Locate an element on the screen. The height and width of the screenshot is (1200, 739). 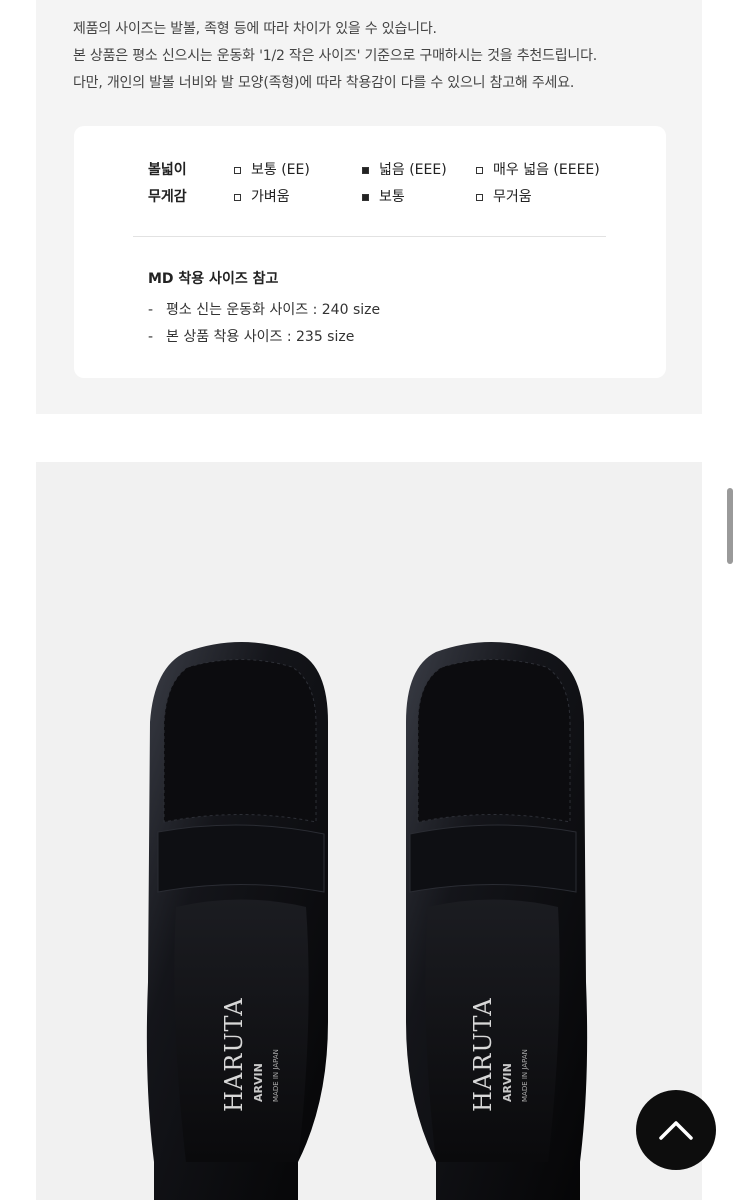
notice-line-1: 제품의 사이즈는 발볼, 족형 등에 따라 차이가 있을 수 있습니다. is located at coordinates (255, 29).